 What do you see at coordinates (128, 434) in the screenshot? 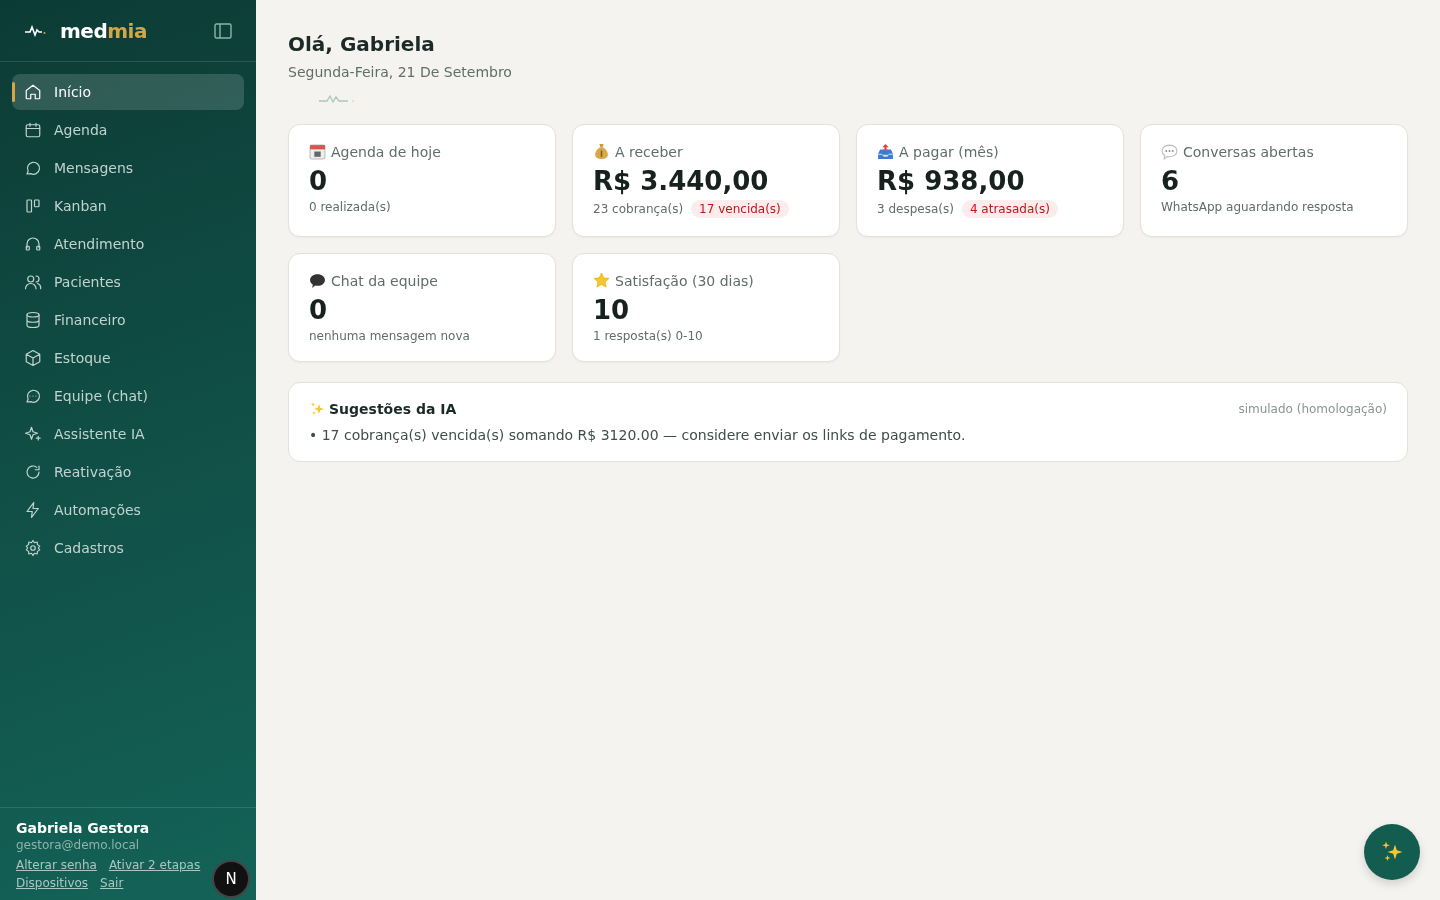
I see `nav-item: Assistente IA` at bounding box center [128, 434].